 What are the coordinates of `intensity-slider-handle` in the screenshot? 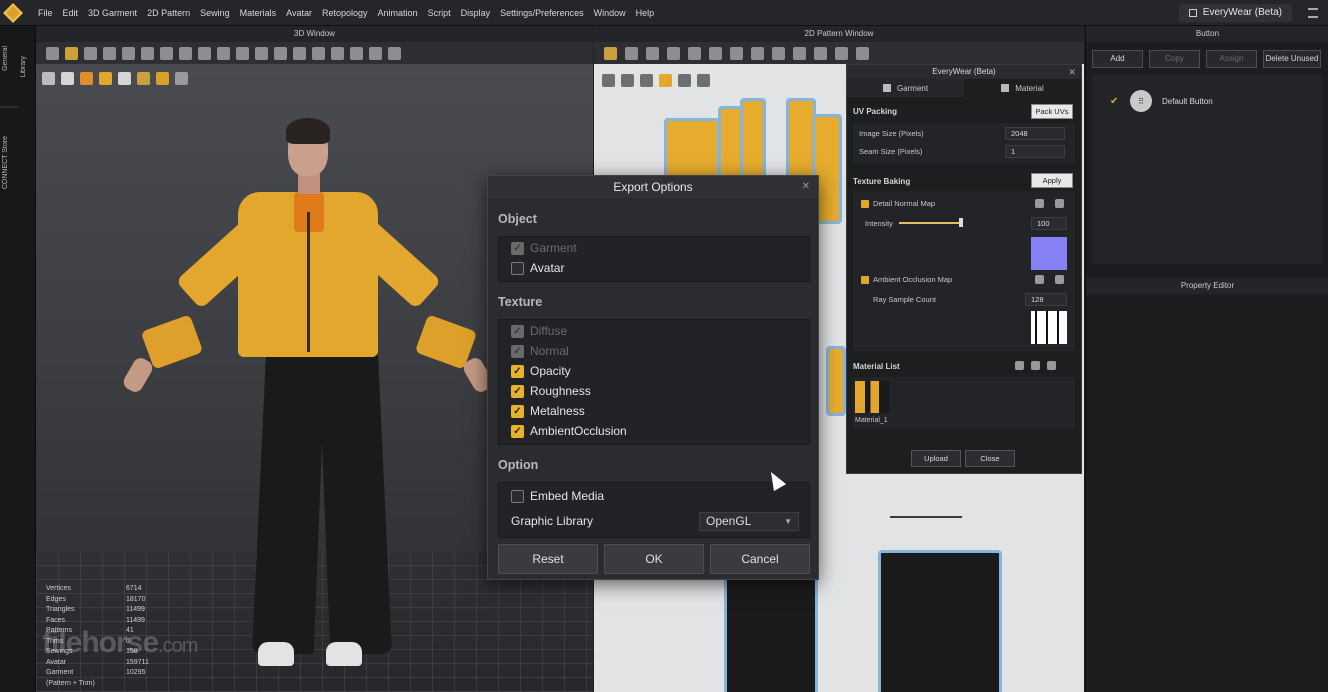 It's located at (961, 222).